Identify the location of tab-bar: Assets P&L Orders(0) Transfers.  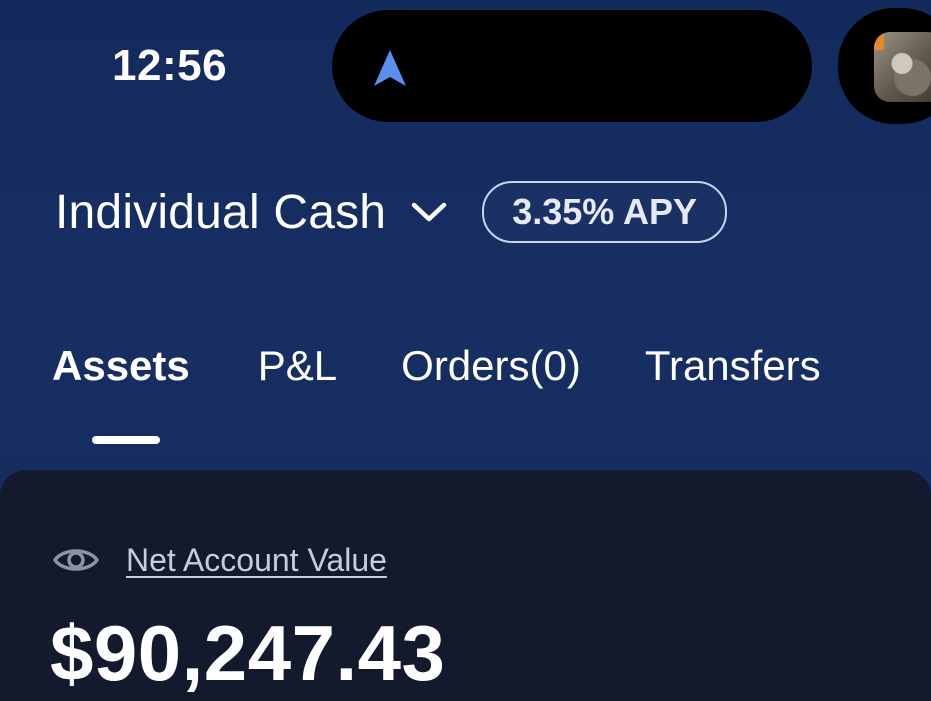
(436, 366).